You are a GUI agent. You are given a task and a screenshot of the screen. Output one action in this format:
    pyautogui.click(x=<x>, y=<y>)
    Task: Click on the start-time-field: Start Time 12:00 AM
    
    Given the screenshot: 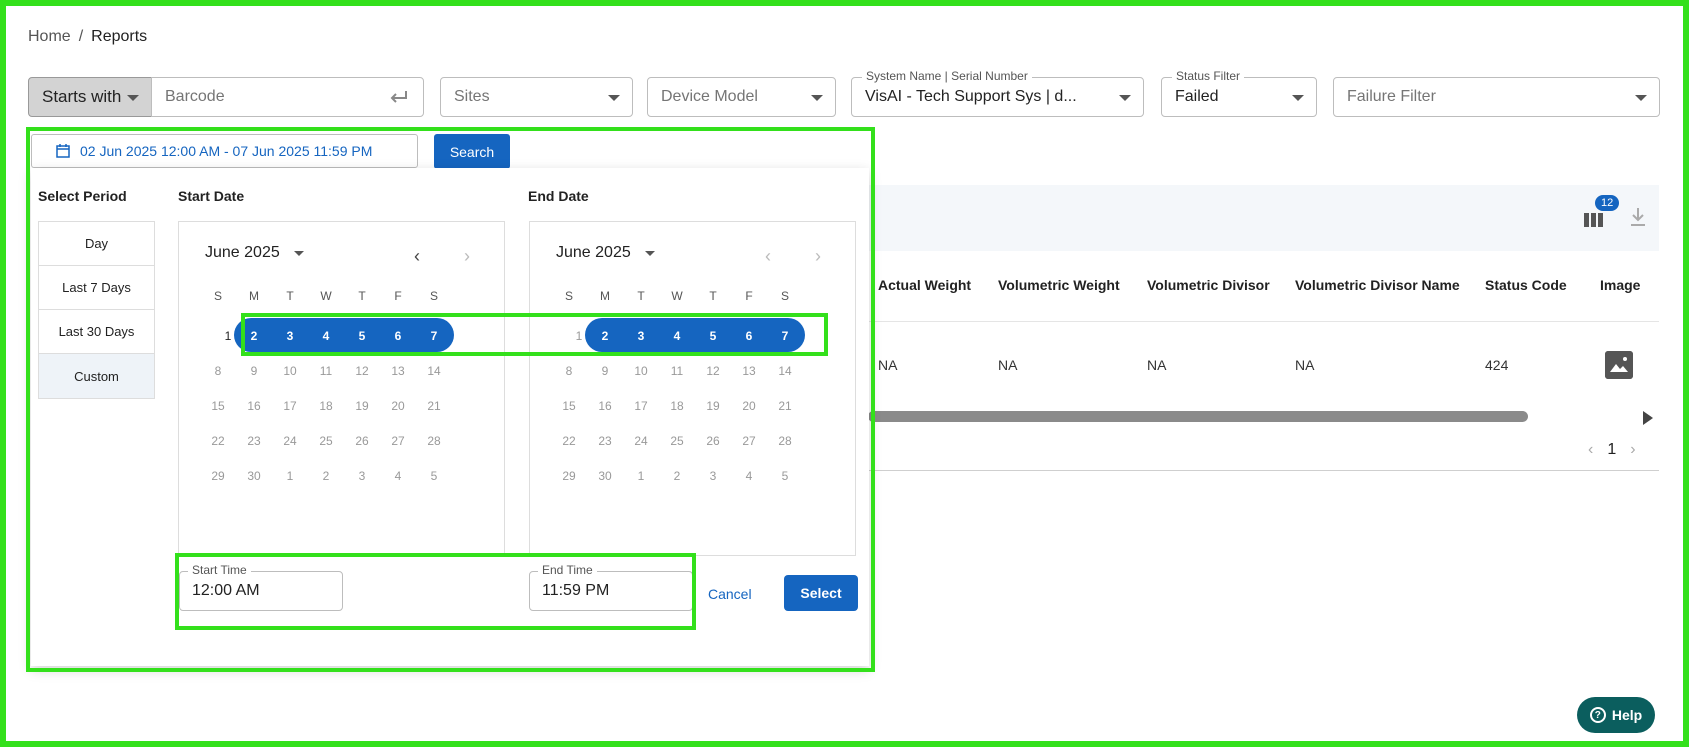 What is the action you would take?
    pyautogui.click(x=261, y=587)
    